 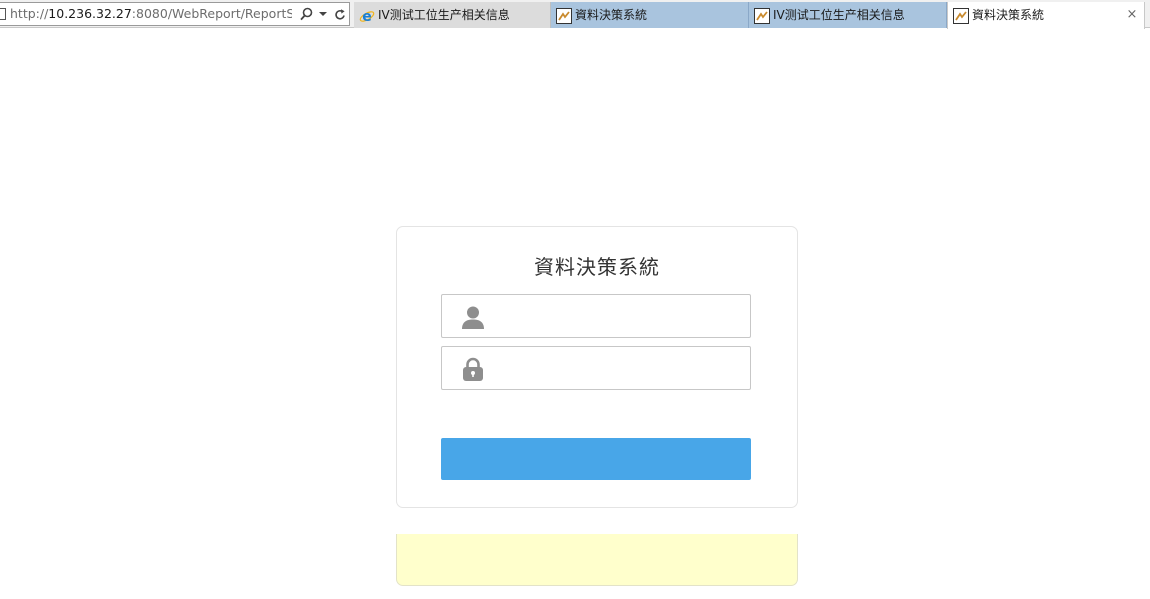 I want to click on login-title: 資料決策系統, so click(x=597, y=267).